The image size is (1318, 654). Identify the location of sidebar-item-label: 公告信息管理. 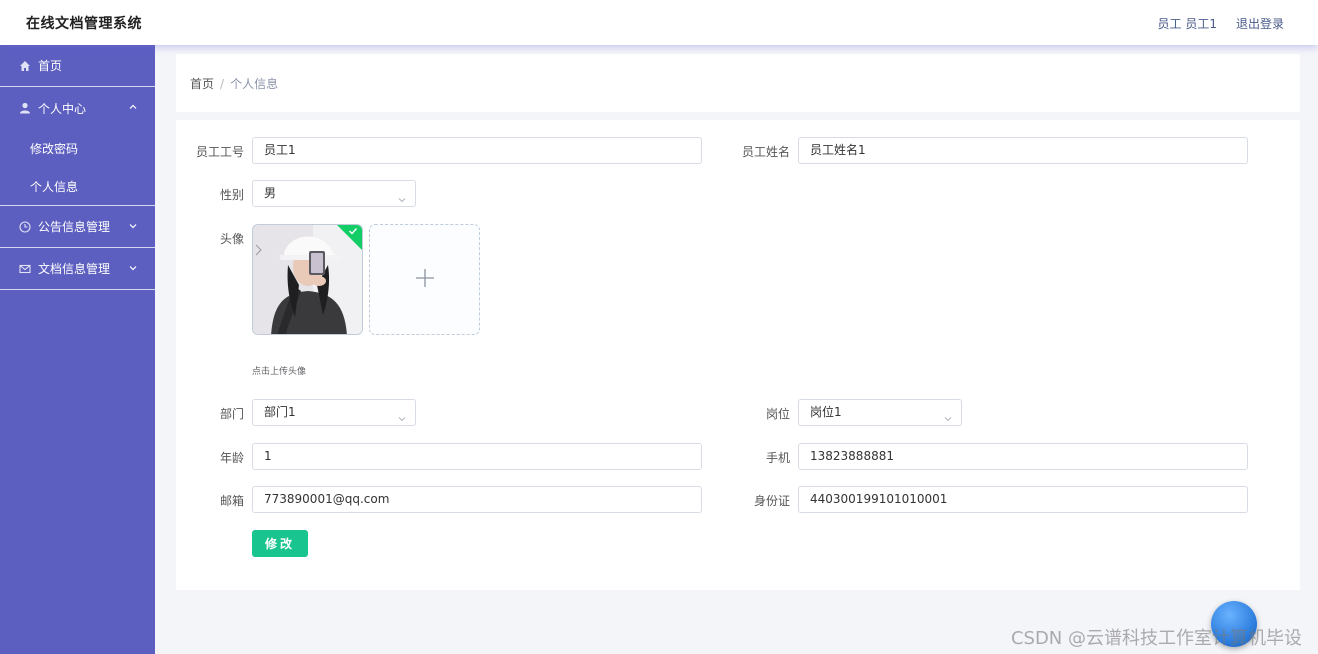
(74, 227).